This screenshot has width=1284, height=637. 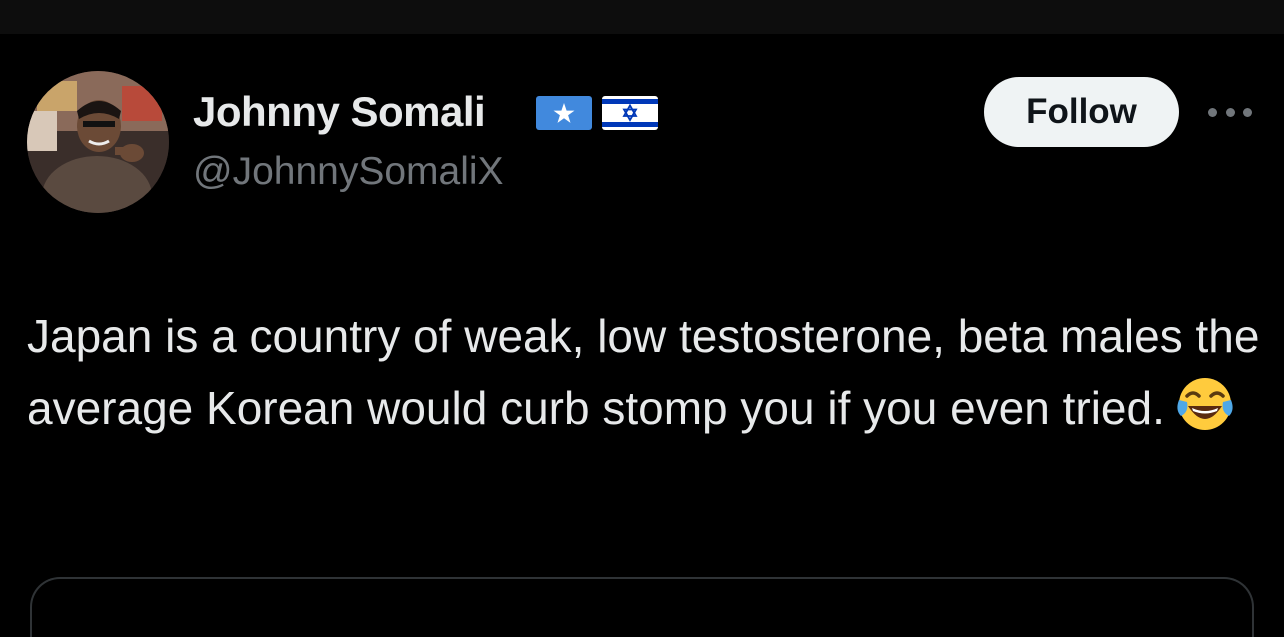 I want to click on more-options-icon, so click(x=1230, y=112).